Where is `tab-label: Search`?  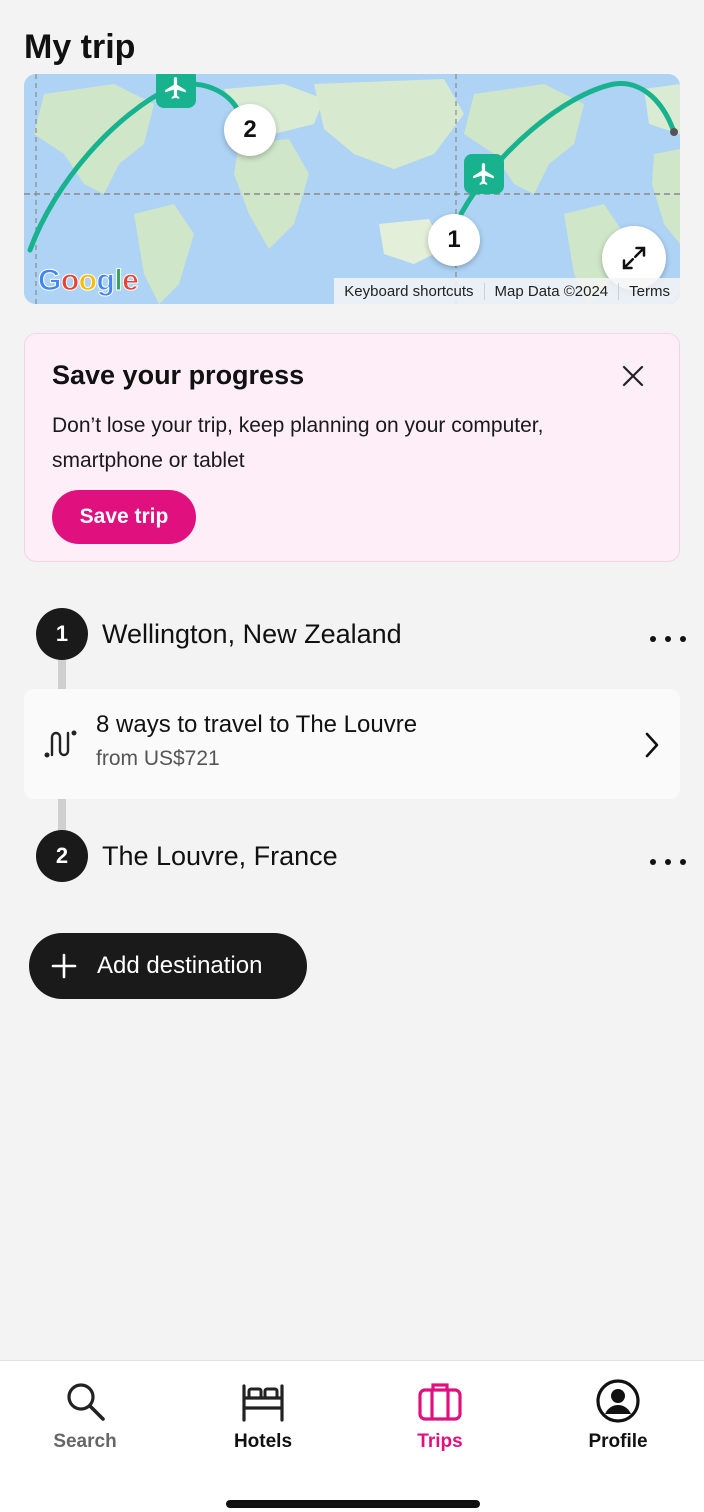 tab-label: Search is located at coordinates (85, 1441).